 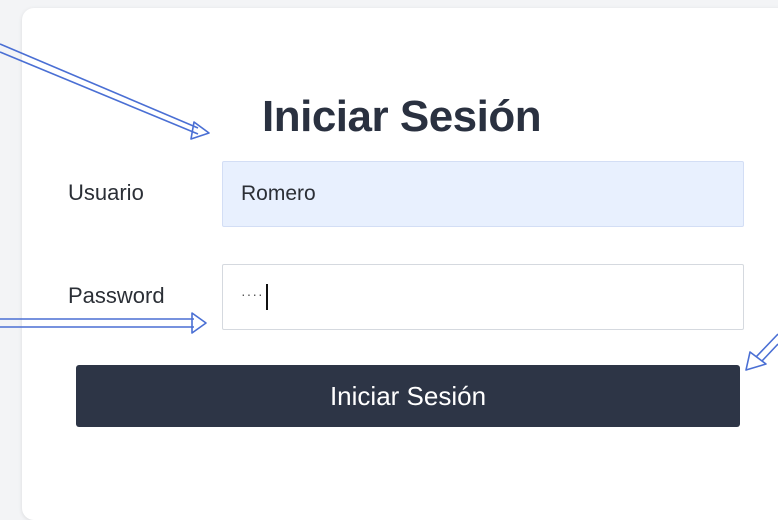 I want to click on login-submit-button: Iniciar Sesión, so click(x=408, y=396).